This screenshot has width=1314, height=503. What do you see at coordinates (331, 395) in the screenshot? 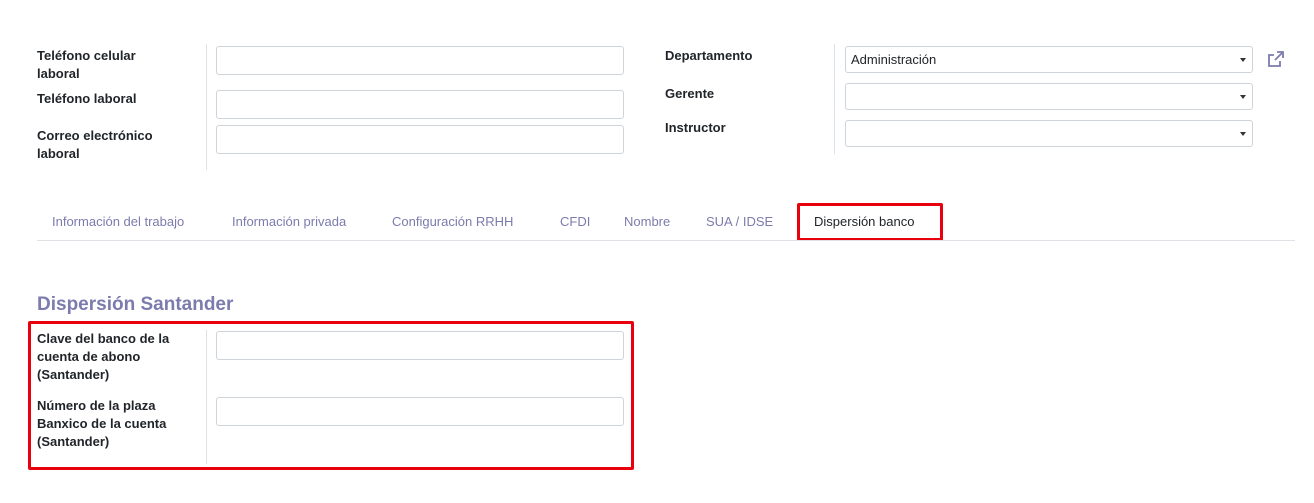
I see `section-highlight-box` at bounding box center [331, 395].